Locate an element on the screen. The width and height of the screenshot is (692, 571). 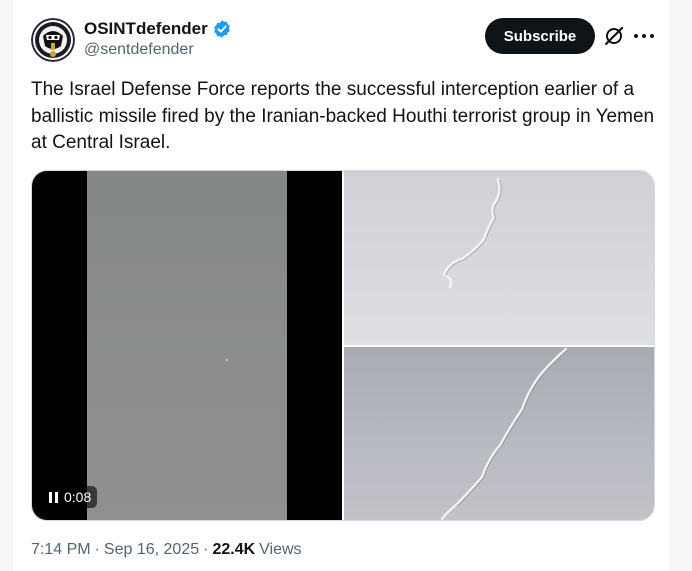
avatar is located at coordinates (53, 40).